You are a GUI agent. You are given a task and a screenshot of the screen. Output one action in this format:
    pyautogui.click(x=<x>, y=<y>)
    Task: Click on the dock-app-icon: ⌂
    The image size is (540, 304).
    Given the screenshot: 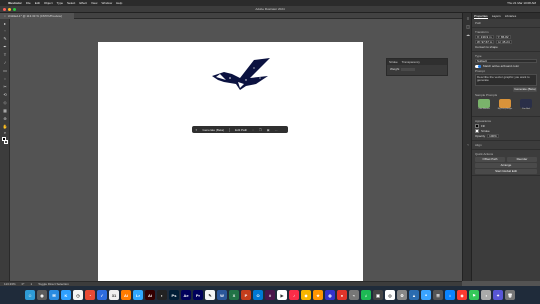 What is the action you would take?
    pyautogui.click(x=450, y=295)
    